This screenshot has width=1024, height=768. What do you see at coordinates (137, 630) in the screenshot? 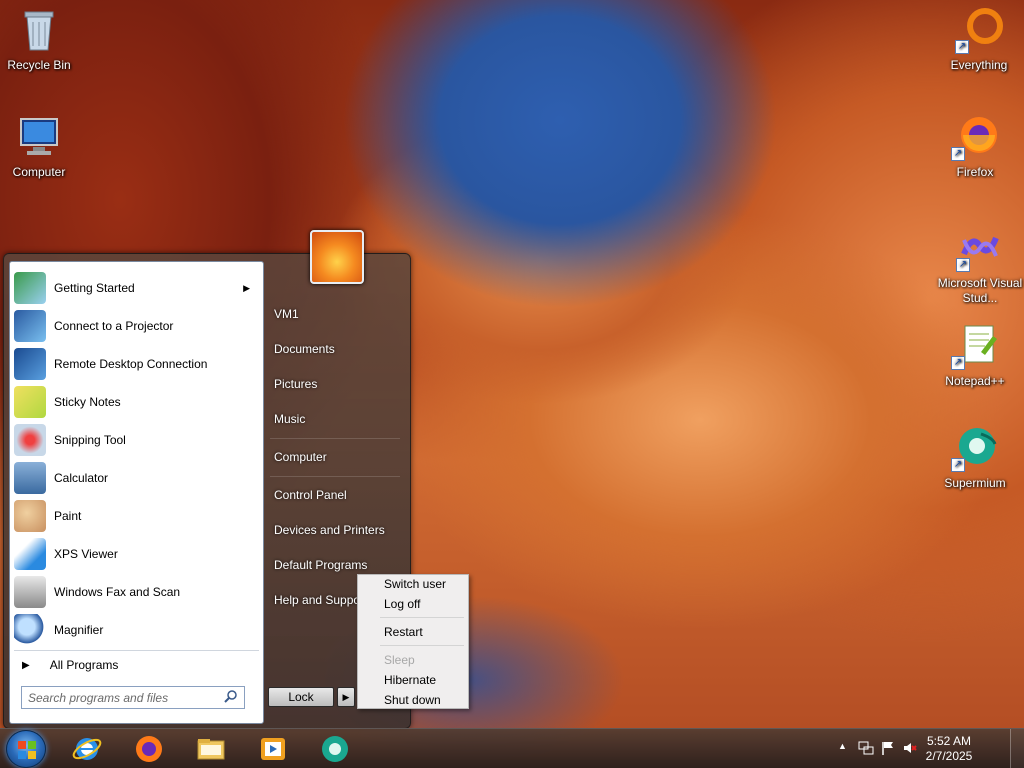
I see `program-magnifier: Magnifier` at bounding box center [137, 630].